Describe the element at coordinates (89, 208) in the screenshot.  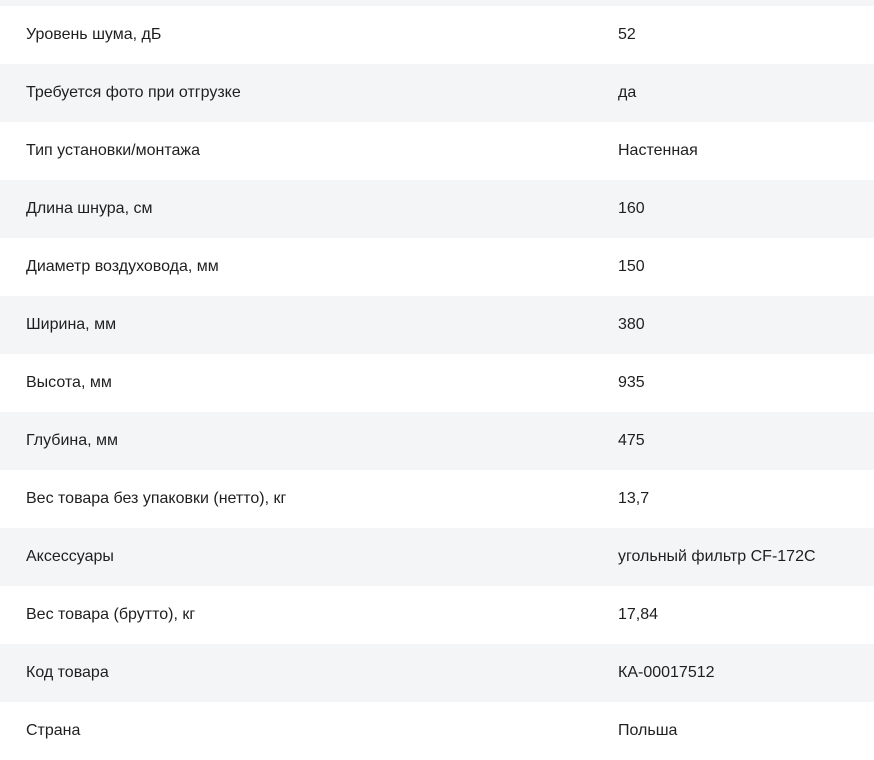
I see `spec-label: Длина шнура, см` at that location.